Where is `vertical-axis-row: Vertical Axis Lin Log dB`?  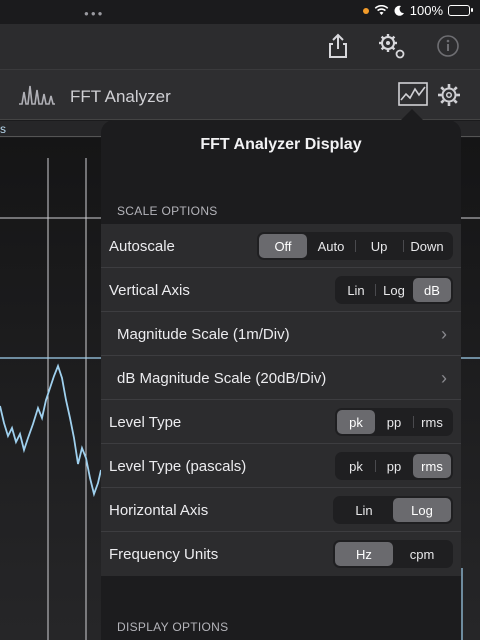 vertical-axis-row: Vertical Axis Lin Log dB is located at coordinates (281, 290).